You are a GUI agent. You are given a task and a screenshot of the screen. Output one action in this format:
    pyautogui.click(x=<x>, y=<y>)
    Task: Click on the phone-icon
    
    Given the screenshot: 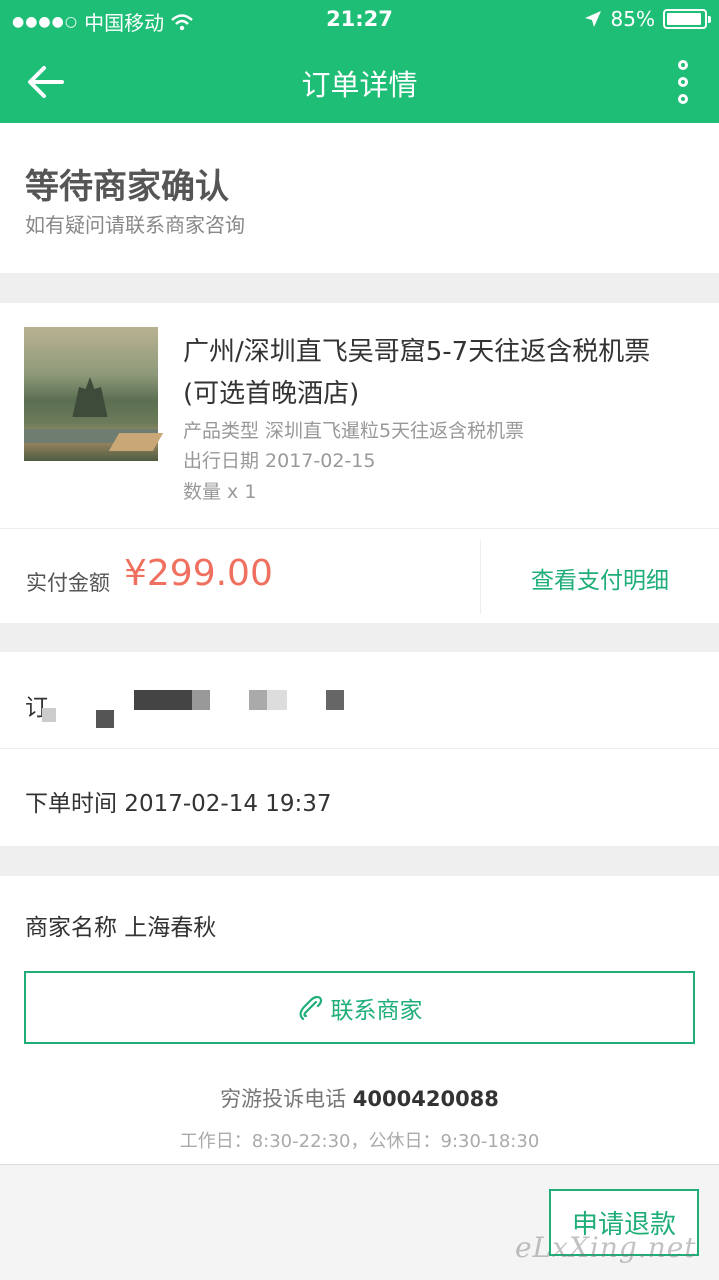 What is the action you would take?
    pyautogui.click(x=310, y=1007)
    